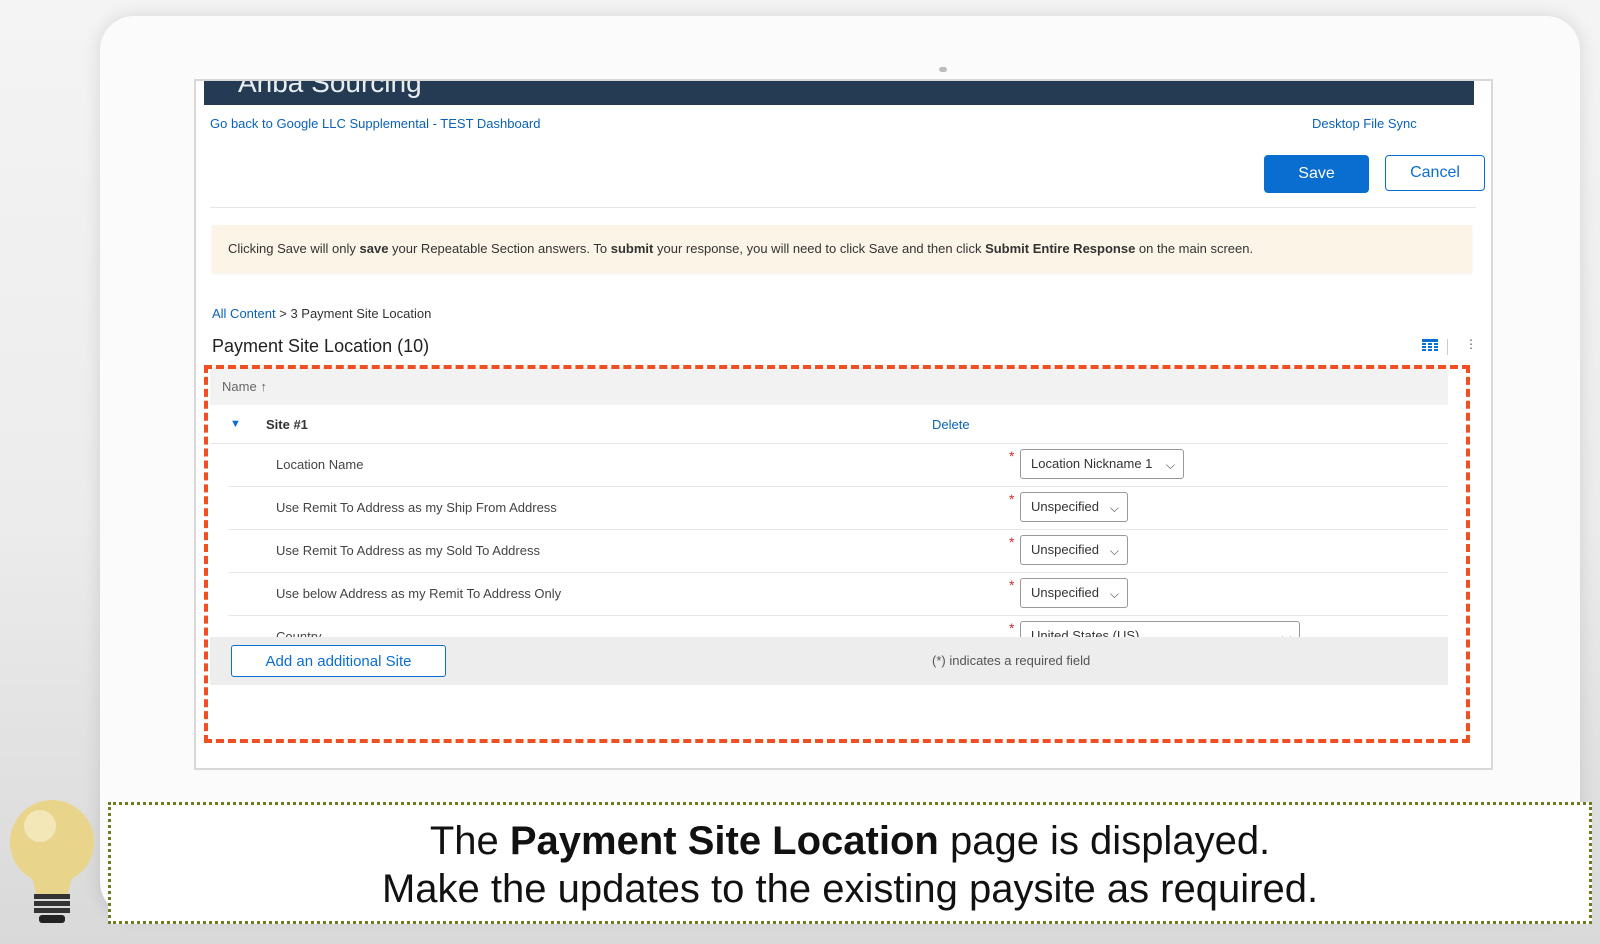 The image size is (1600, 944). What do you see at coordinates (1430, 346) in the screenshot?
I see `table-view-icon` at bounding box center [1430, 346].